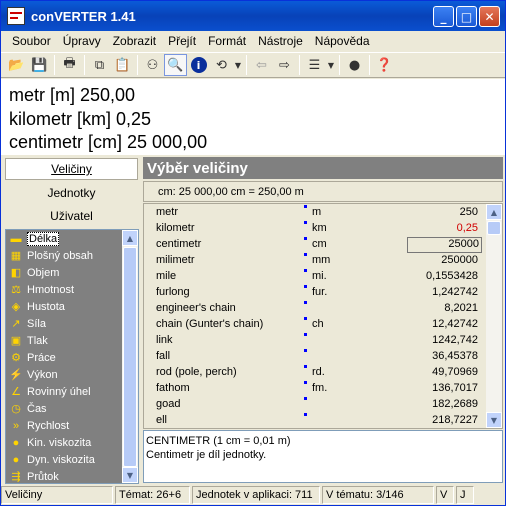 Image resolution: width=506 pixels, height=506 pixels. Describe the element at coordinates (280, 41) in the screenshot. I see `menu-nastroje: Nástroje` at that location.